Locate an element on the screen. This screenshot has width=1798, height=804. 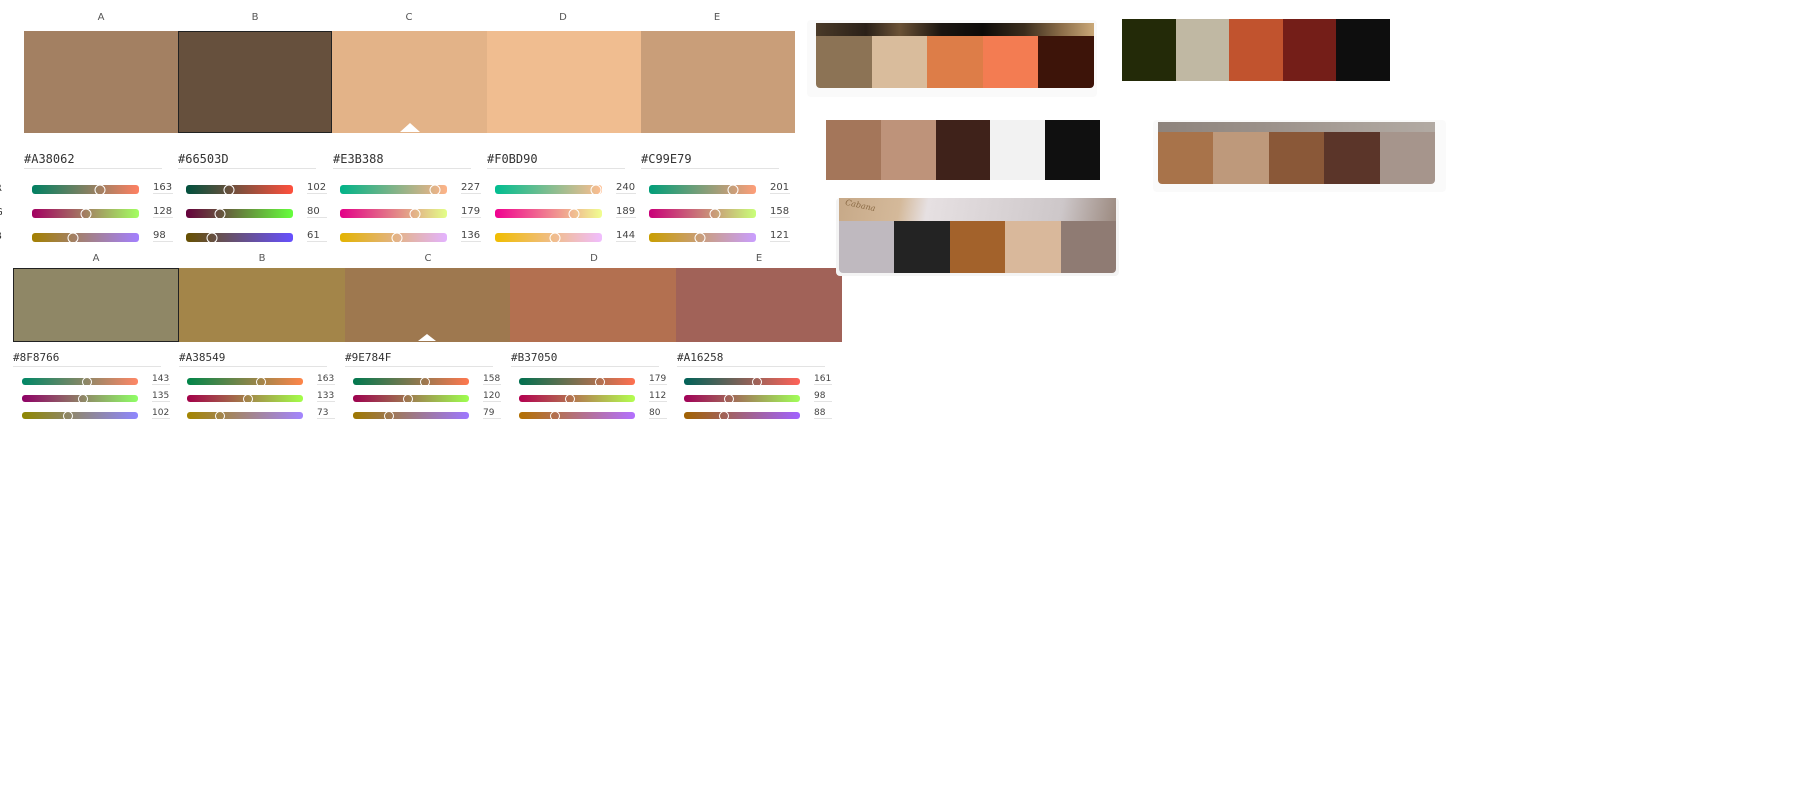
red-value-a: 143 is located at coordinates (161, 379).